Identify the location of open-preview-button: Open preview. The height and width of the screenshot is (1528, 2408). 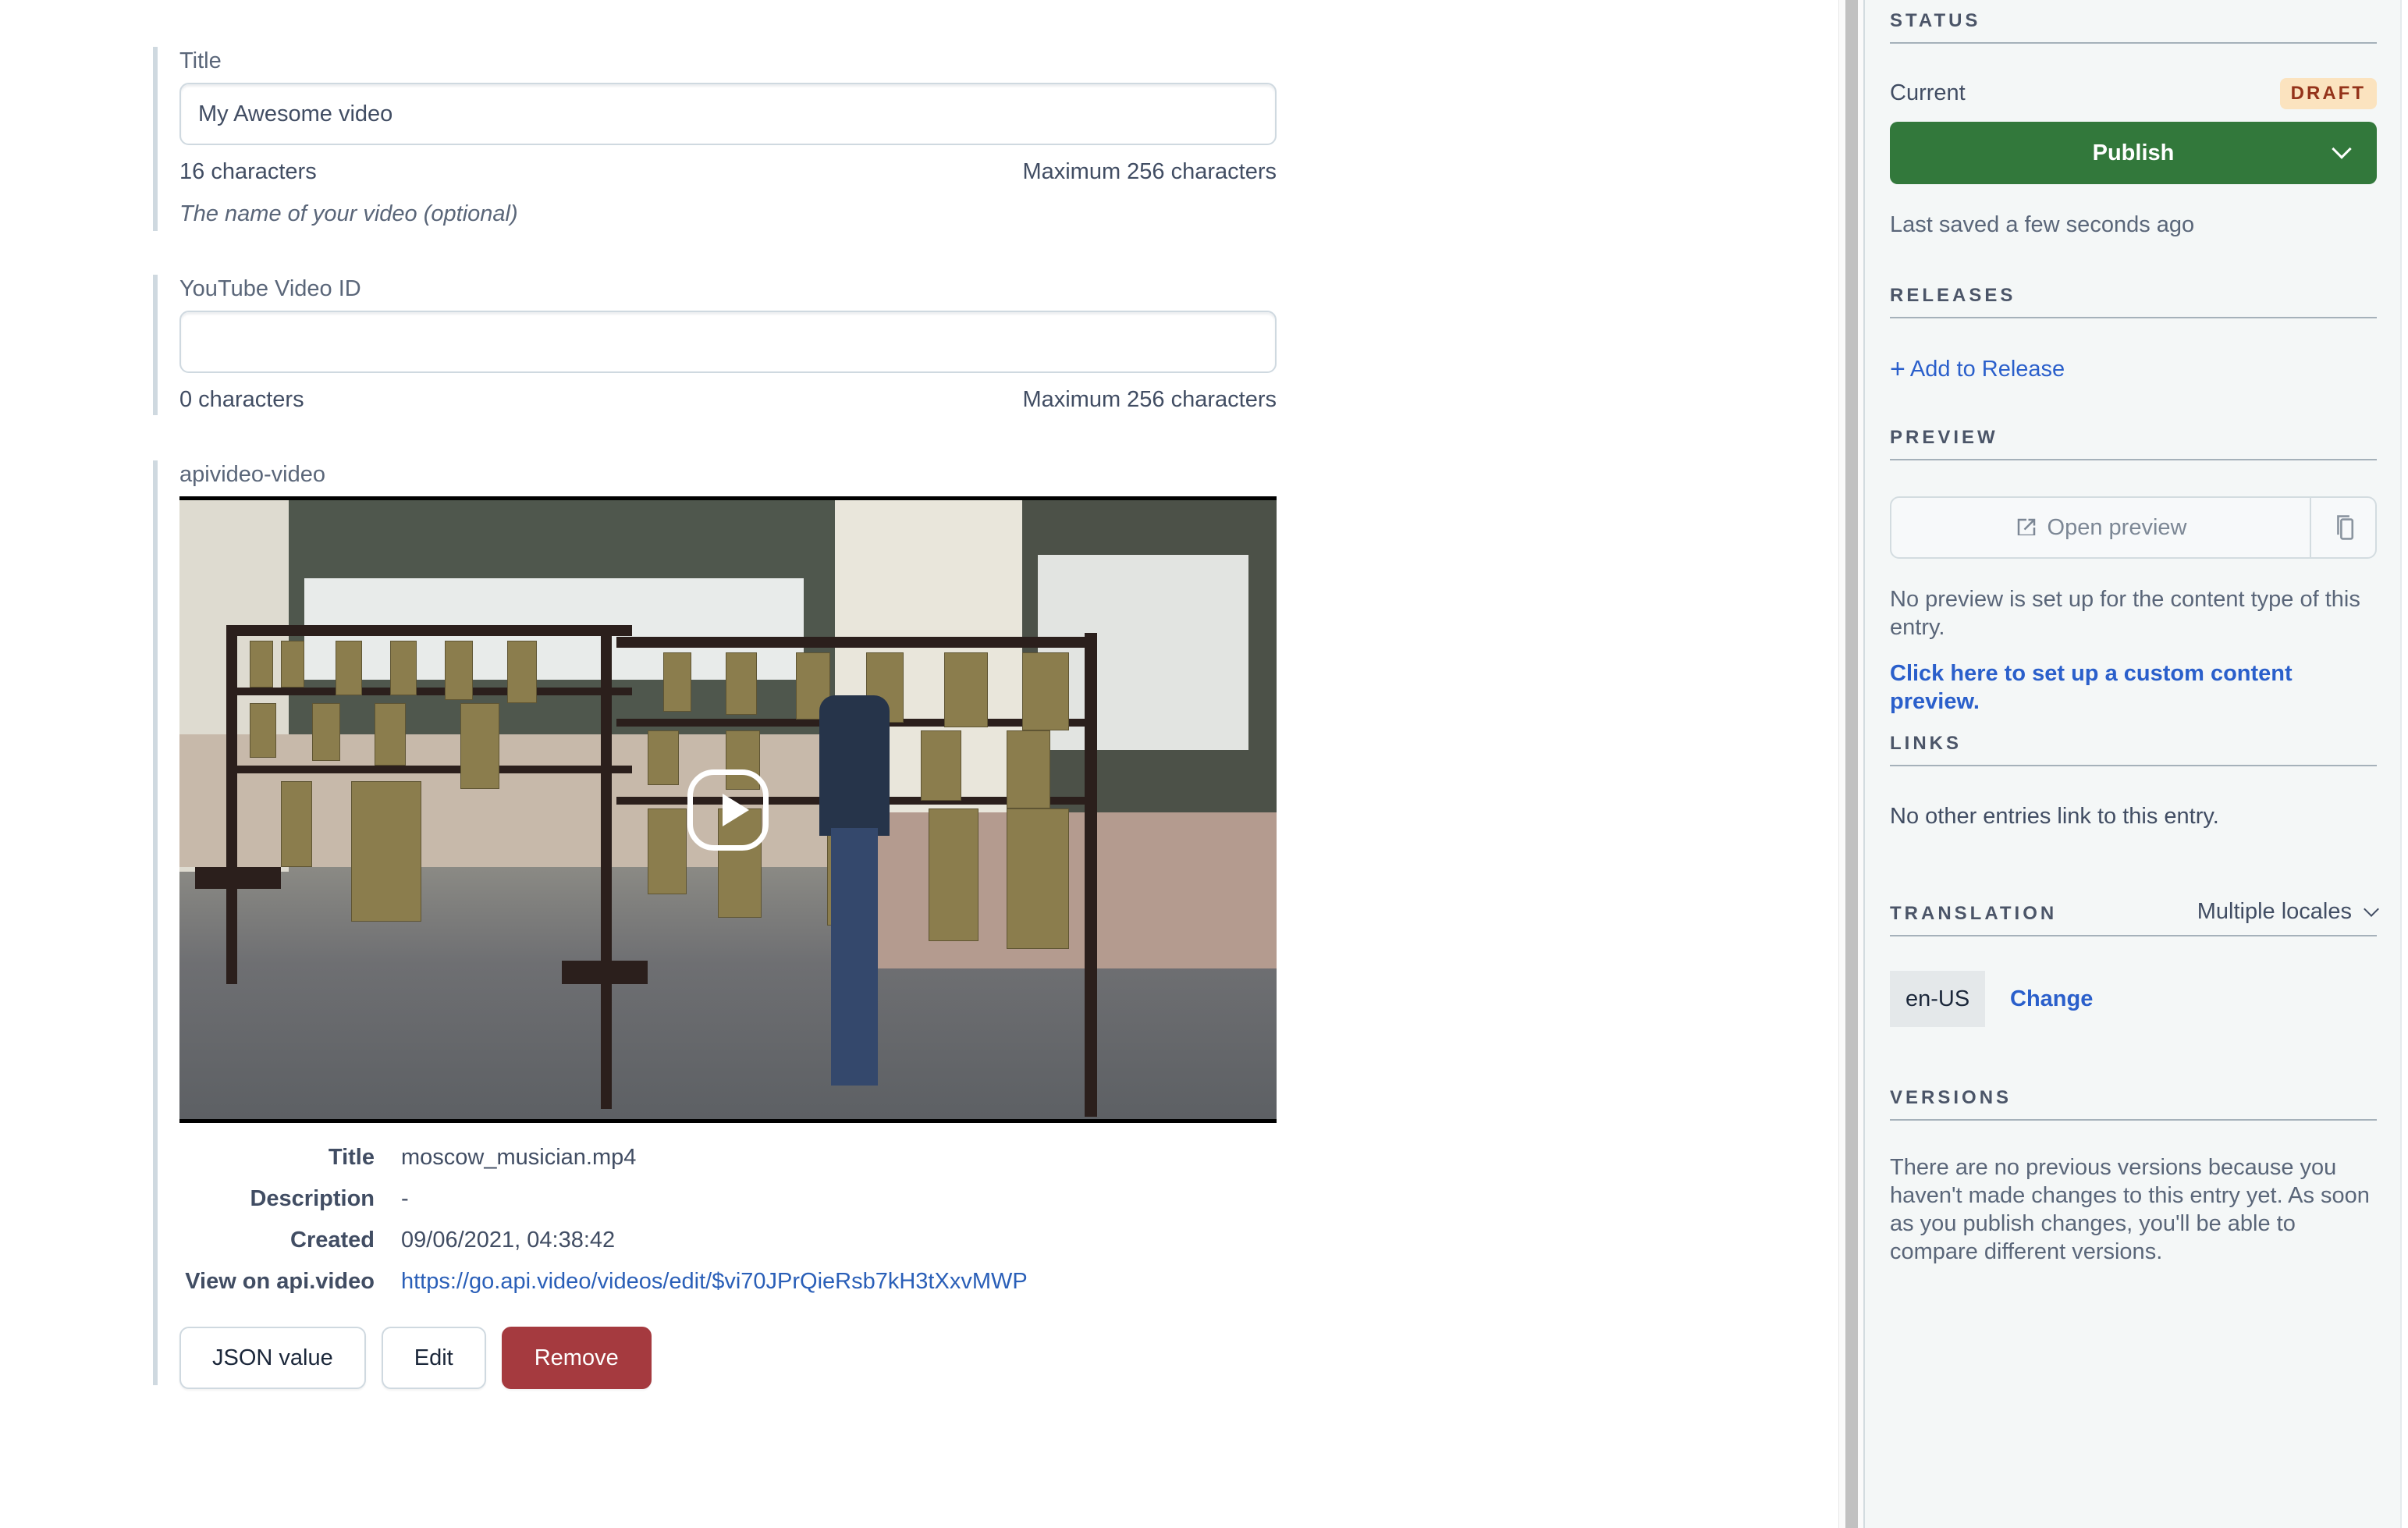
(2100, 527).